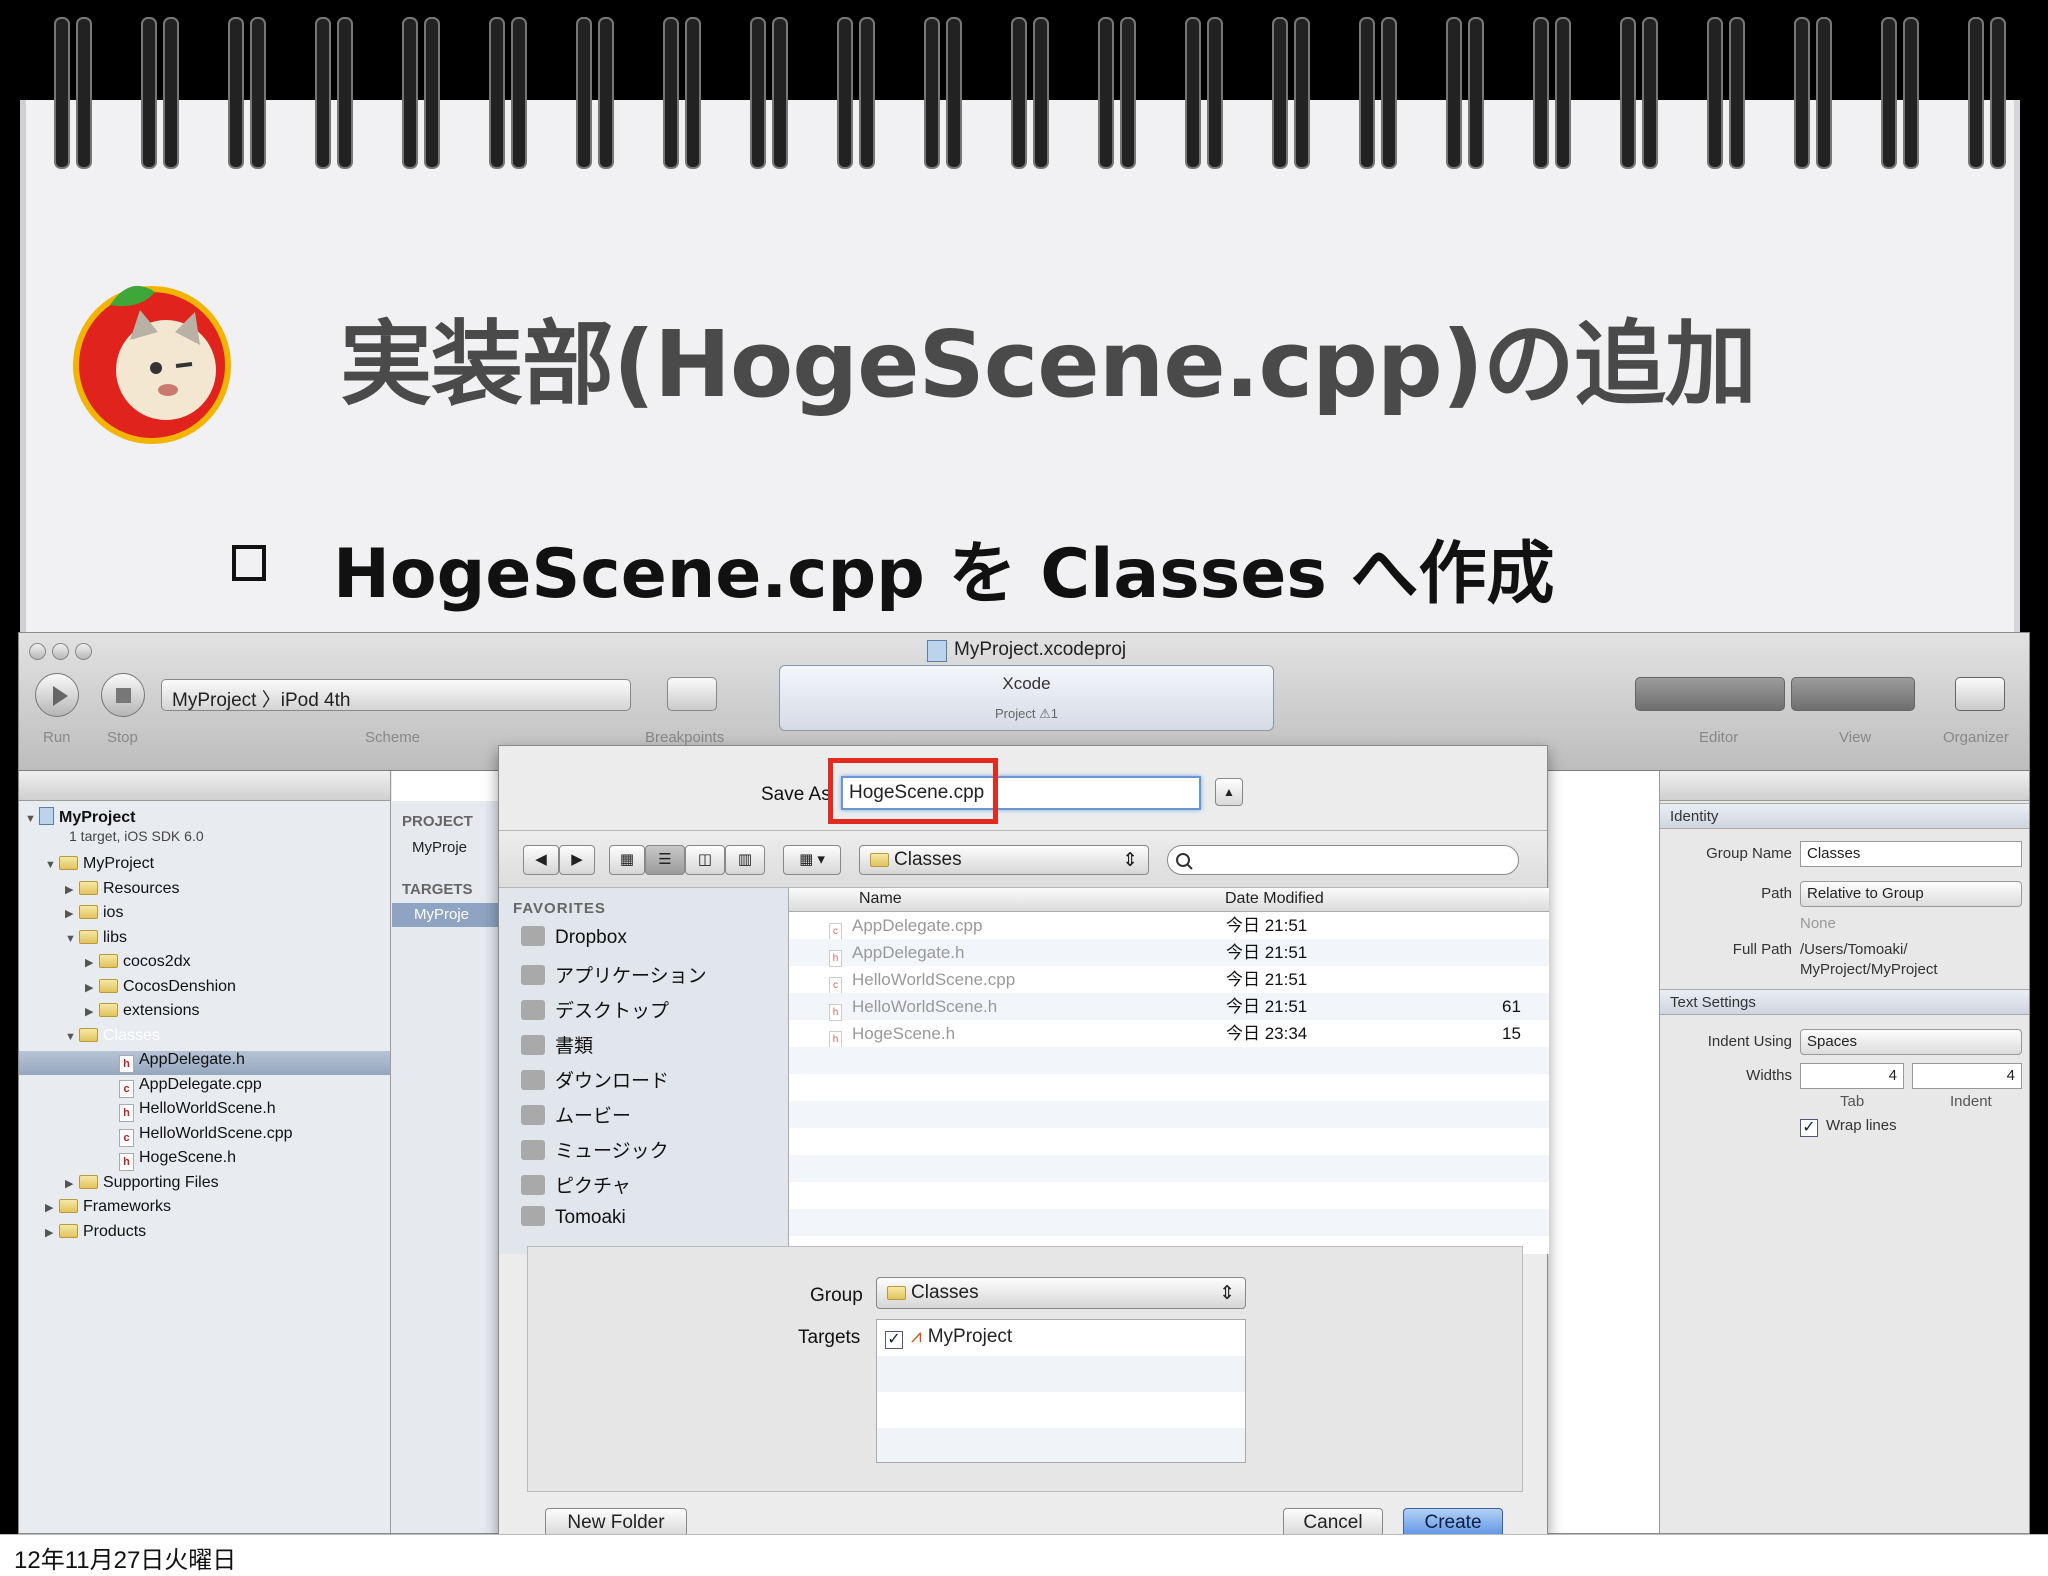 The height and width of the screenshot is (1576, 2048). I want to click on location-popup: Classes ⇕, so click(1004, 860).